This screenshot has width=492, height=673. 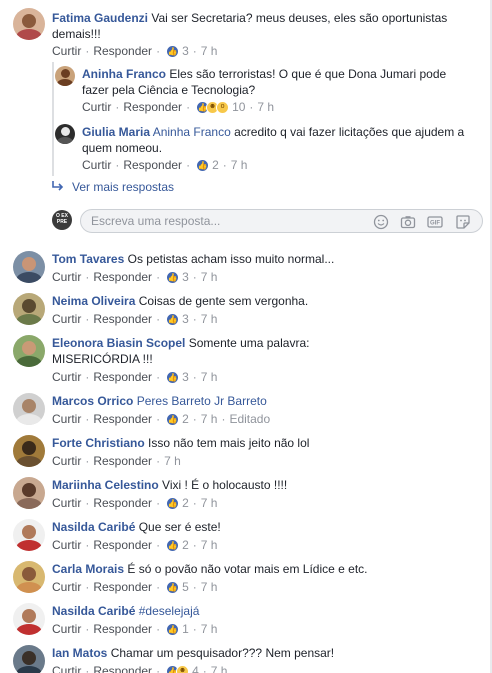 What do you see at coordinates (463, 222) in the screenshot?
I see `sticker-icon` at bounding box center [463, 222].